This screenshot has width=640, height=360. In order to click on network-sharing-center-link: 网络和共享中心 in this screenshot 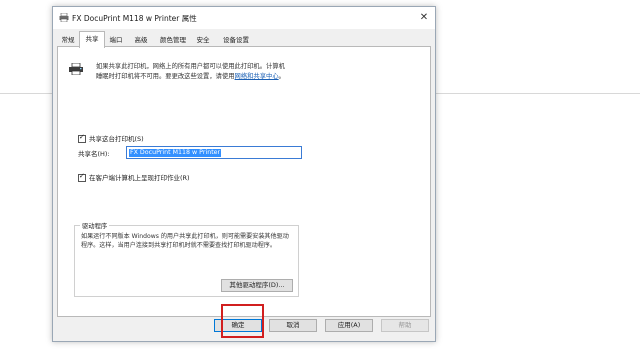, I will do `click(257, 76)`.